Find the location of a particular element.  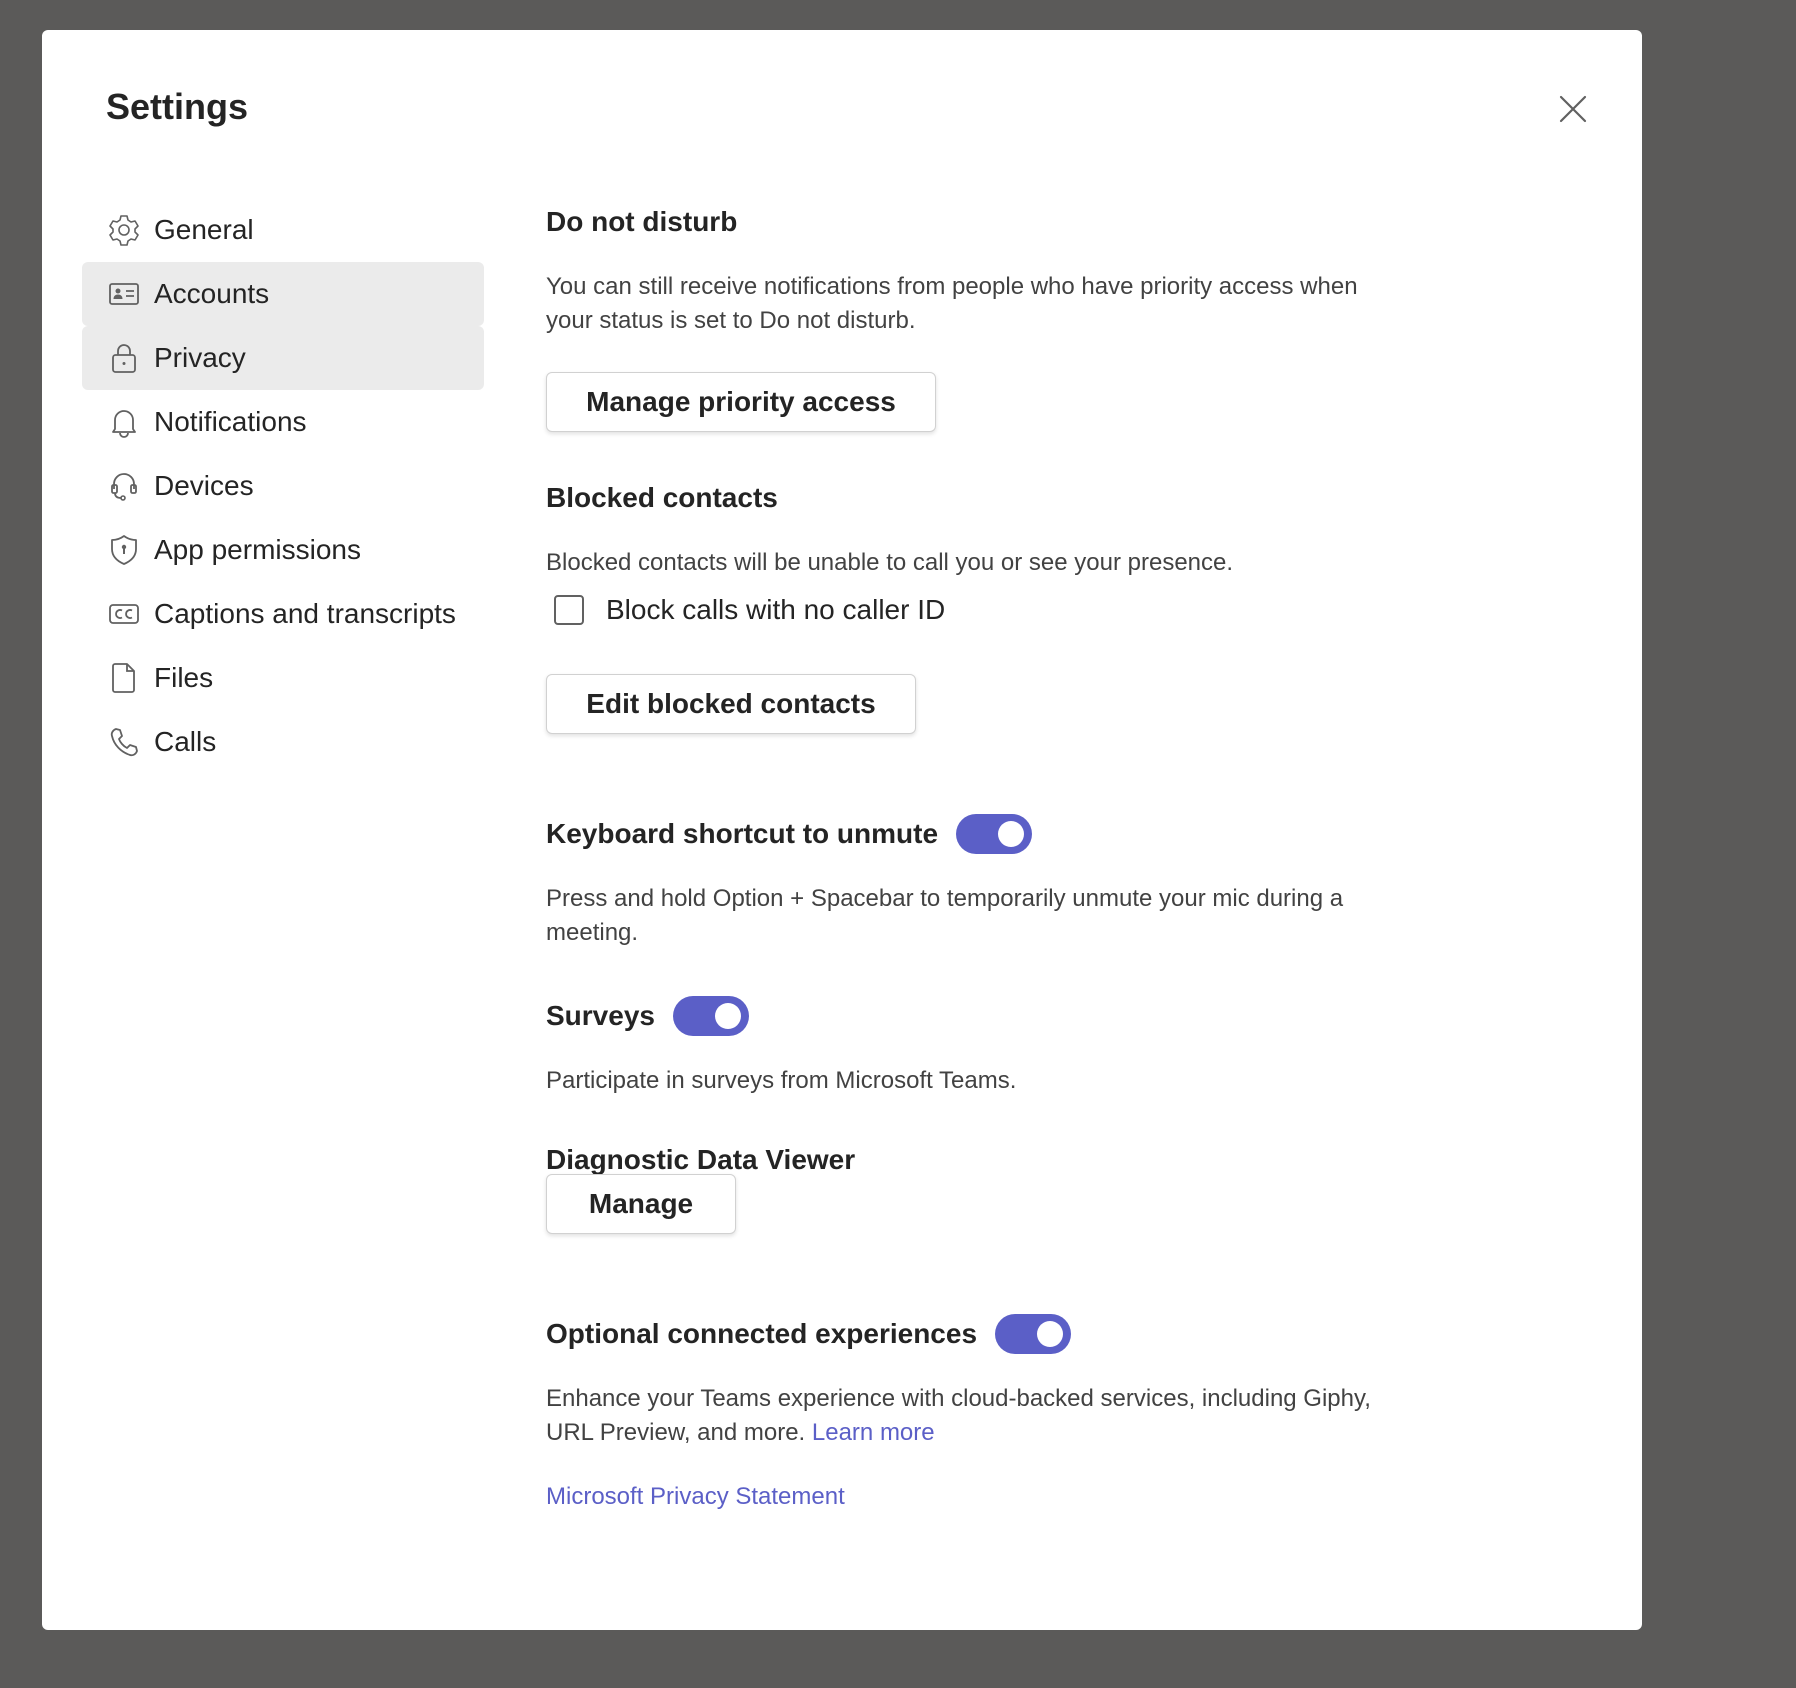

keyboard-shortcut-heading: Keyboard shortcut to unmute is located at coordinates (742, 833).